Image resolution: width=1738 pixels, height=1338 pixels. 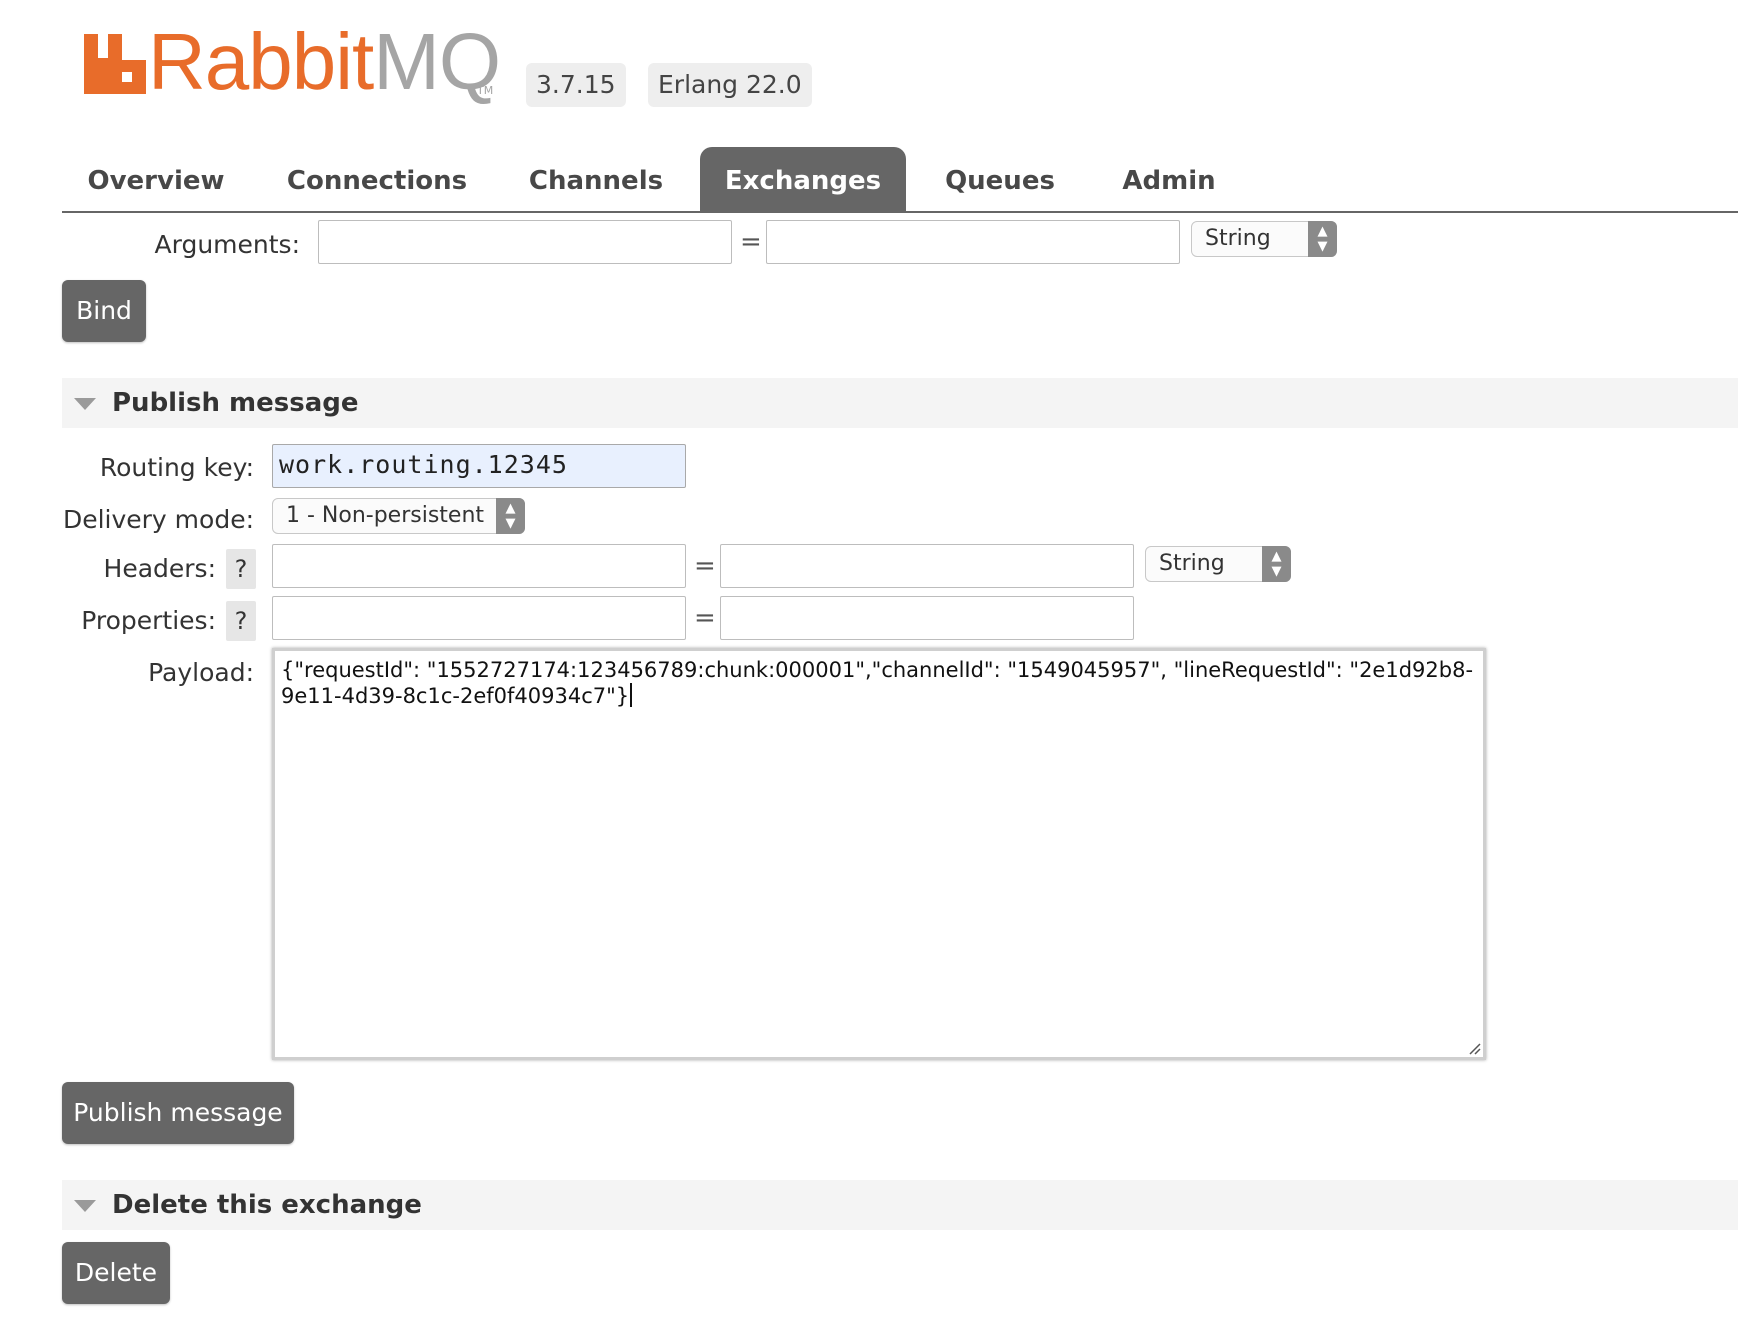 What do you see at coordinates (158, 519) in the screenshot?
I see `delivery-mode-label: Delivery mode:` at bounding box center [158, 519].